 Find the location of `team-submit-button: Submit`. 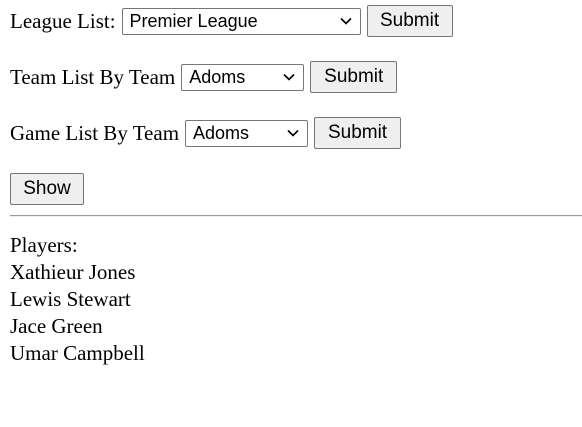

team-submit-button: Submit is located at coordinates (354, 77).